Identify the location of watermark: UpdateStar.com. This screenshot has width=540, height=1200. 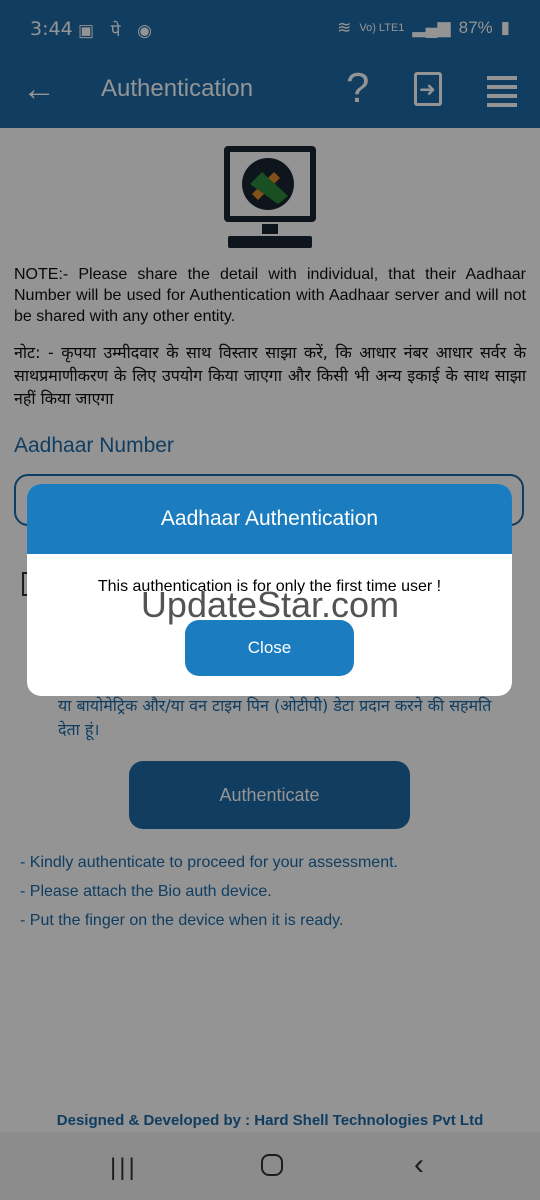
(270, 604).